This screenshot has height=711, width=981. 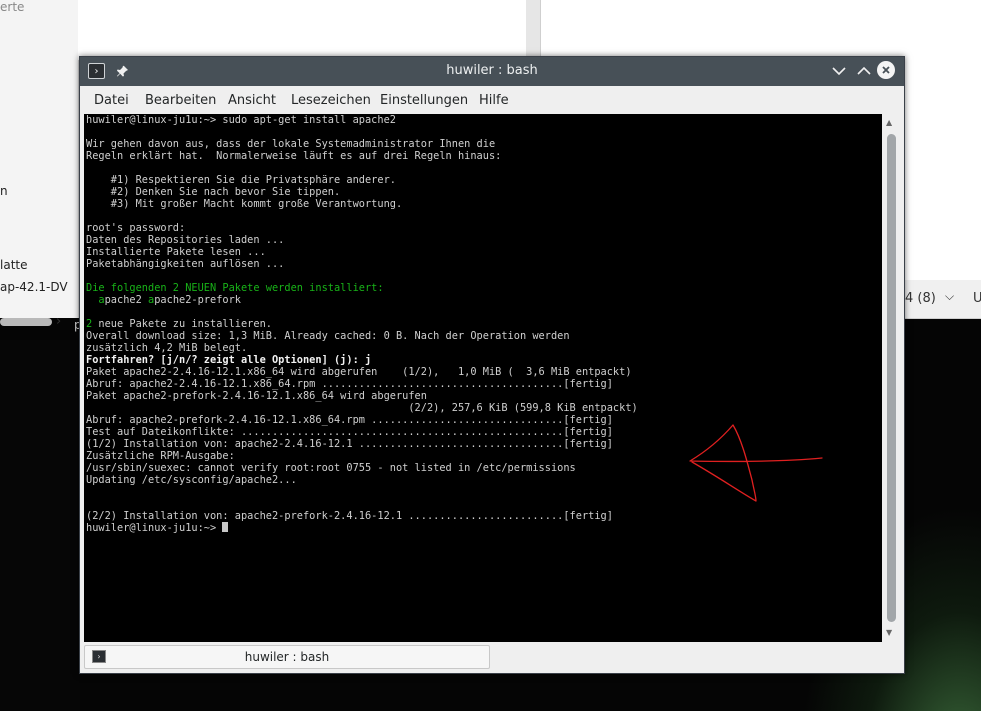 What do you see at coordinates (252, 100) in the screenshot?
I see `menu-item-ansicht: Ansicht` at bounding box center [252, 100].